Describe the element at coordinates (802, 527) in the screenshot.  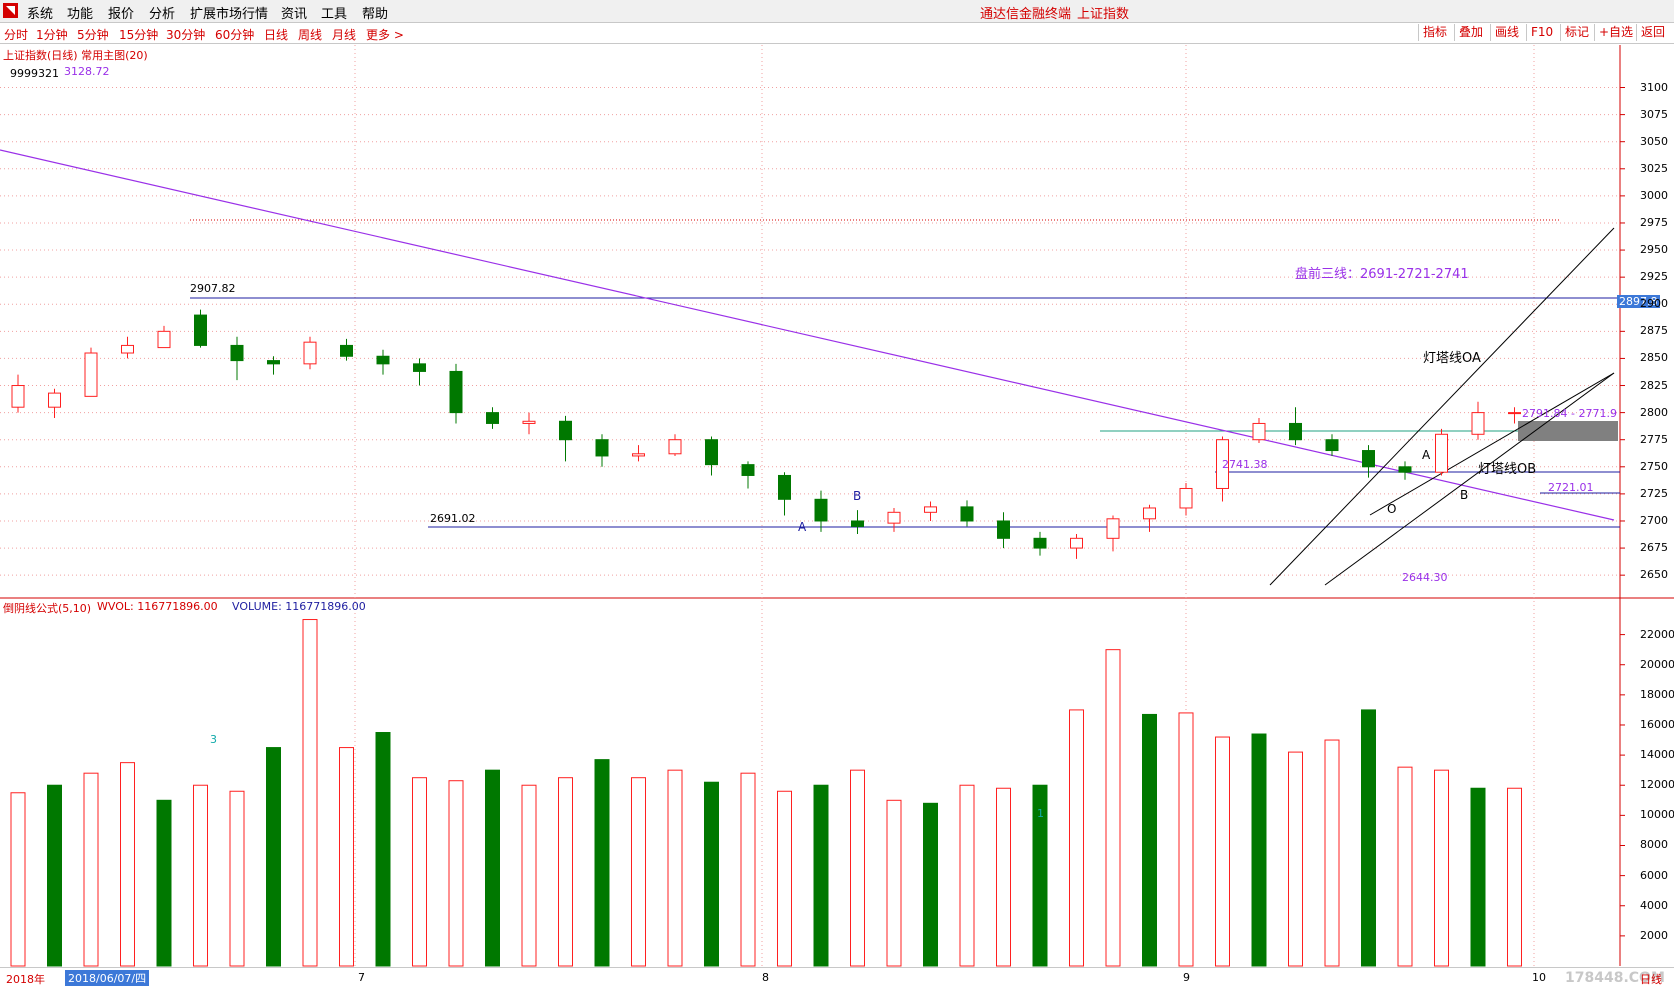
I see `point-a1: A` at that location.